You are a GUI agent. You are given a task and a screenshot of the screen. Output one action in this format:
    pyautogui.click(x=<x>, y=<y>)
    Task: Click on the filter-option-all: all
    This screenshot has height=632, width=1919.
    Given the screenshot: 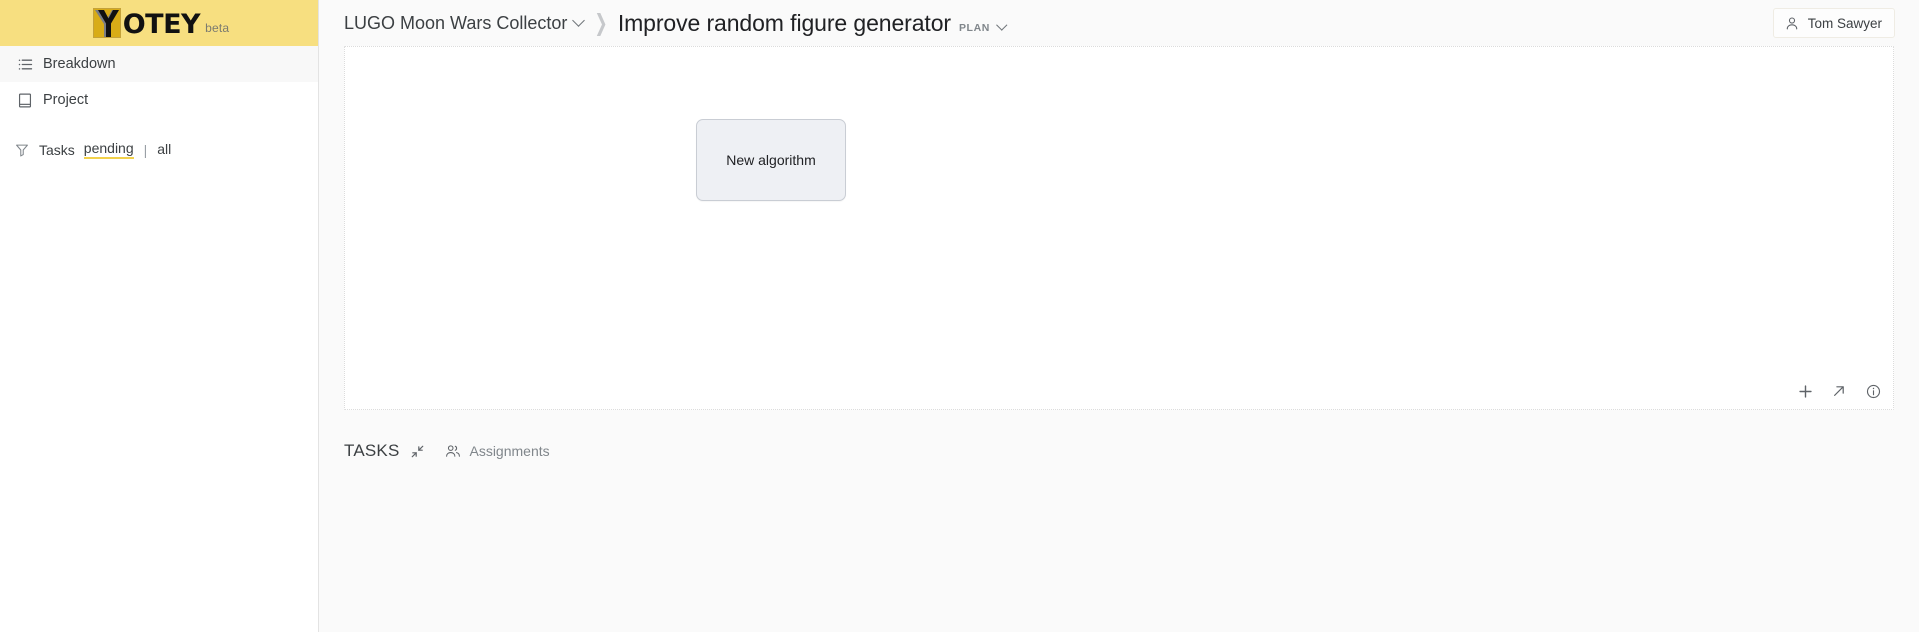 What is the action you would take?
    pyautogui.click(x=164, y=149)
    